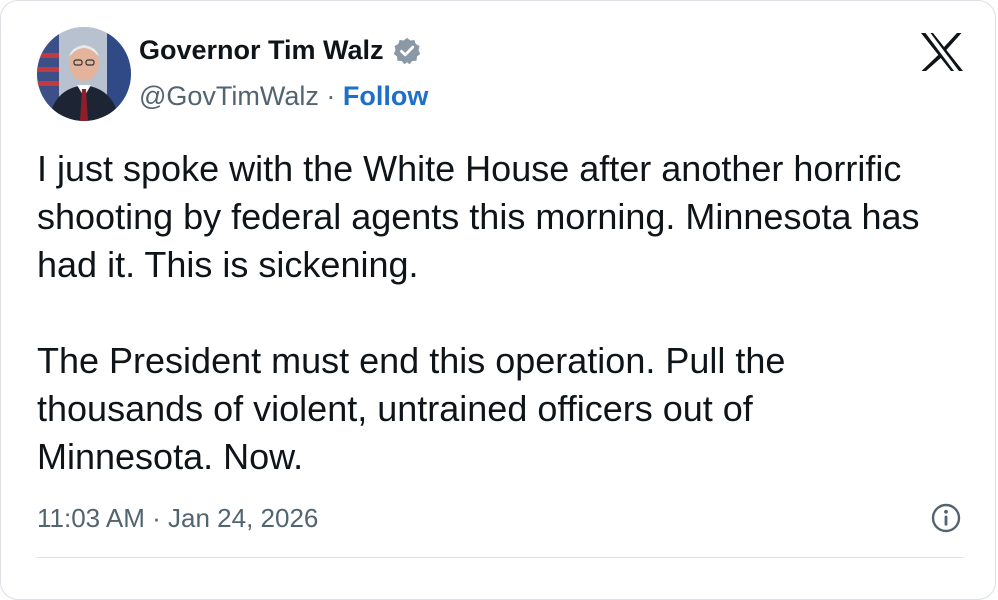 The width and height of the screenshot is (998, 600). I want to click on handle-row: @GovTimWalz · Follow, so click(283, 96).